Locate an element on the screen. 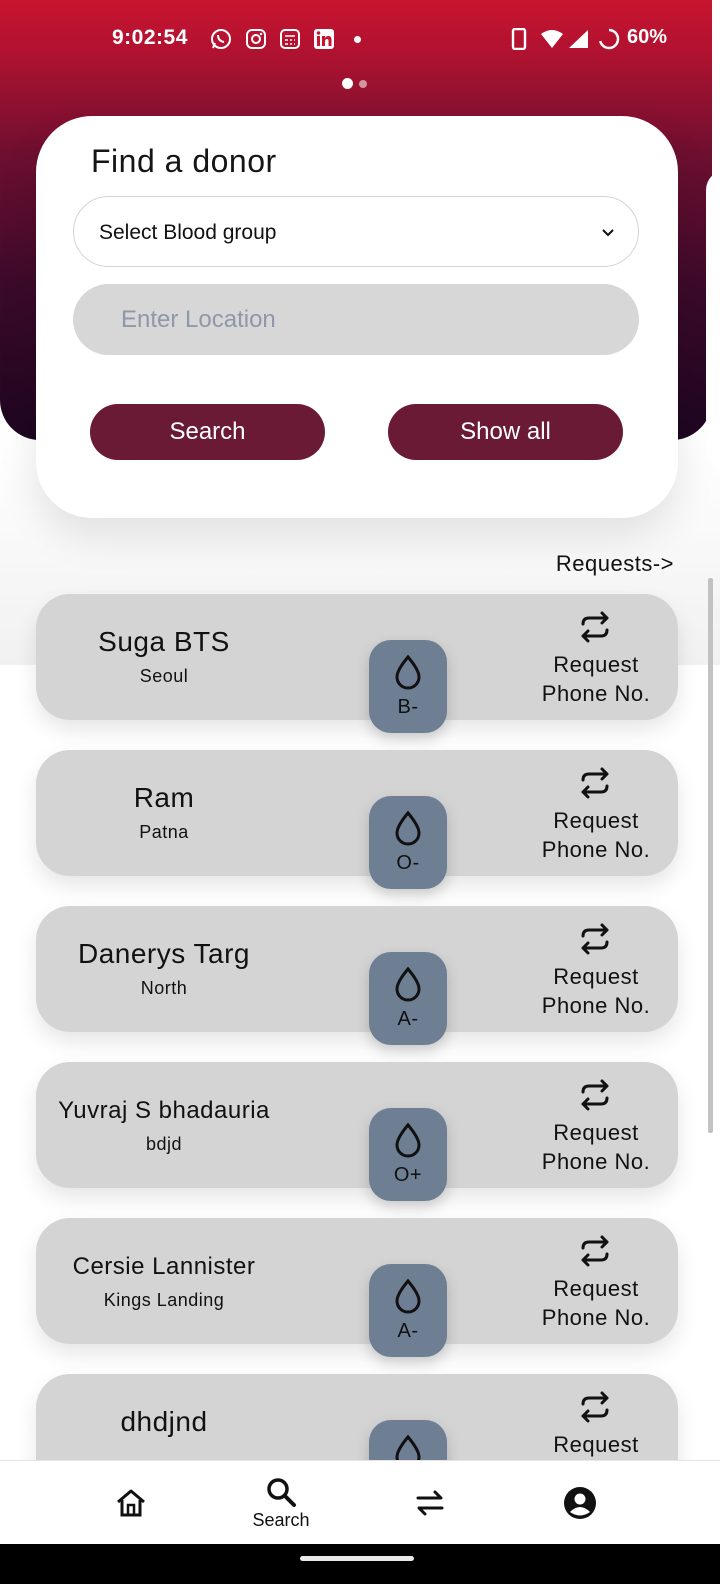  nav-home is located at coordinates (131, 1503).